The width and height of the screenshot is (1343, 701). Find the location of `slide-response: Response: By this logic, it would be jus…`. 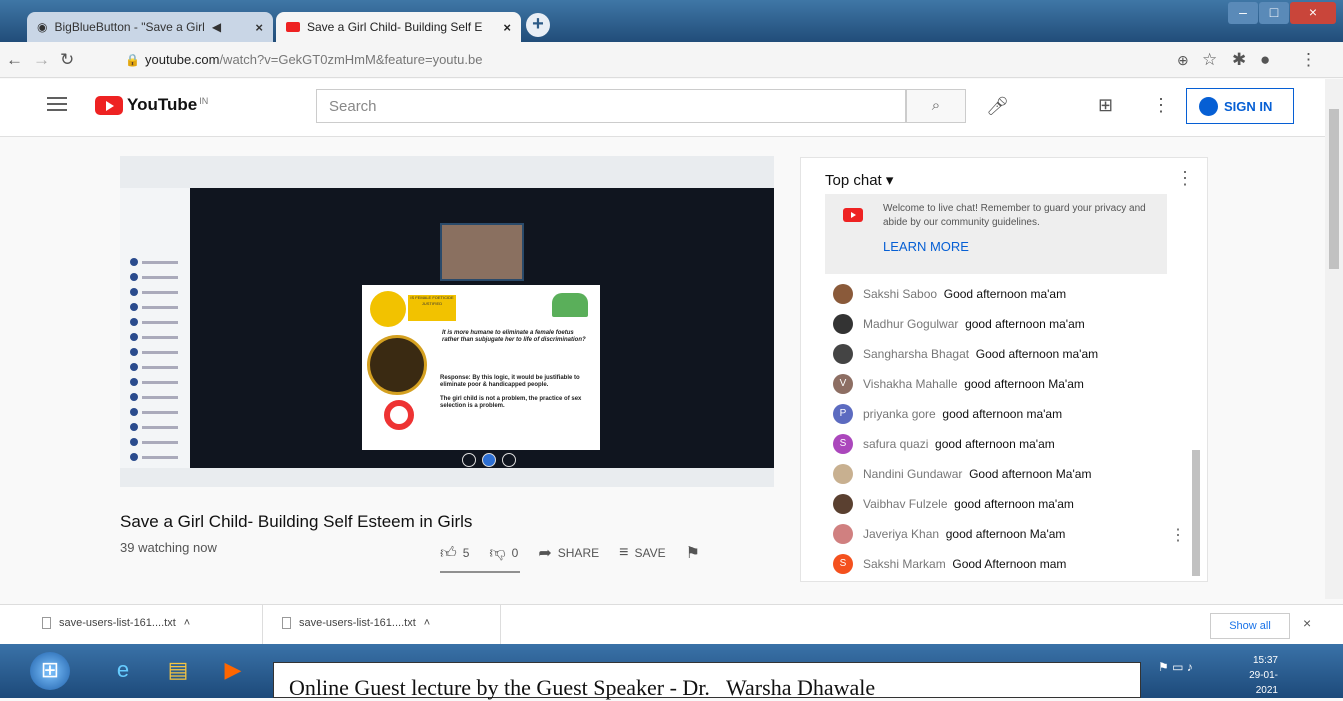

slide-response: Response: By this logic, it would be jus… is located at coordinates (510, 381).